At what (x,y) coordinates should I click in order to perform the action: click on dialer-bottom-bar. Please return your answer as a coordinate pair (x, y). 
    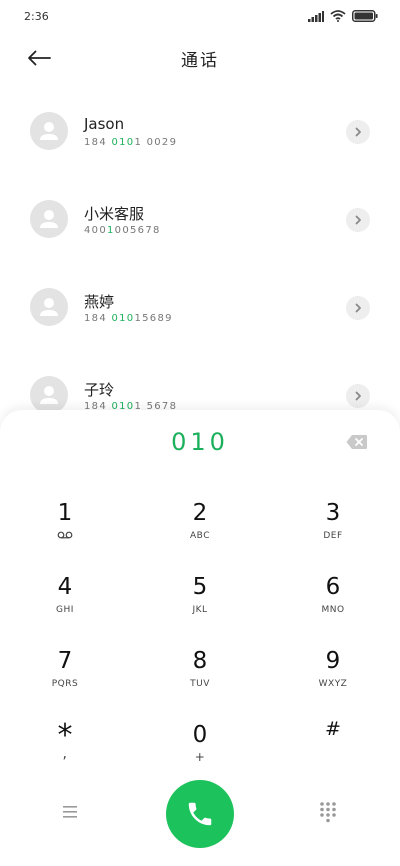
    Looking at the image, I should click on (200, 813).